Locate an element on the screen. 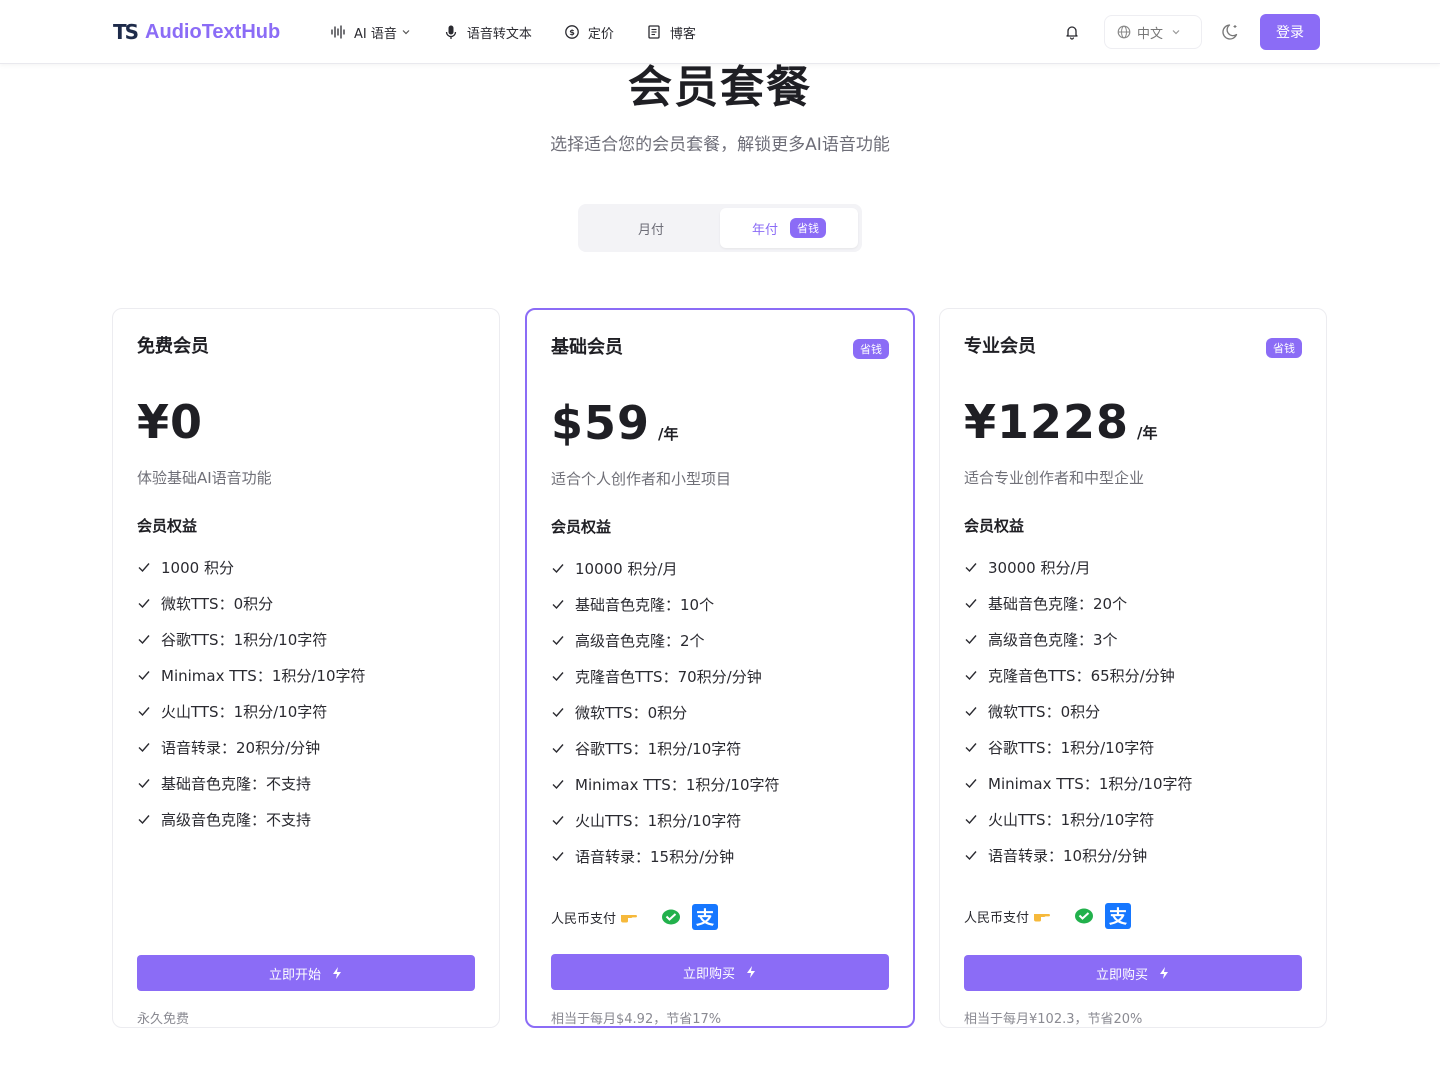 The height and width of the screenshot is (1092, 1440). feature-item: 火山TTS：1积分/10字符 is located at coordinates (1078, 819).